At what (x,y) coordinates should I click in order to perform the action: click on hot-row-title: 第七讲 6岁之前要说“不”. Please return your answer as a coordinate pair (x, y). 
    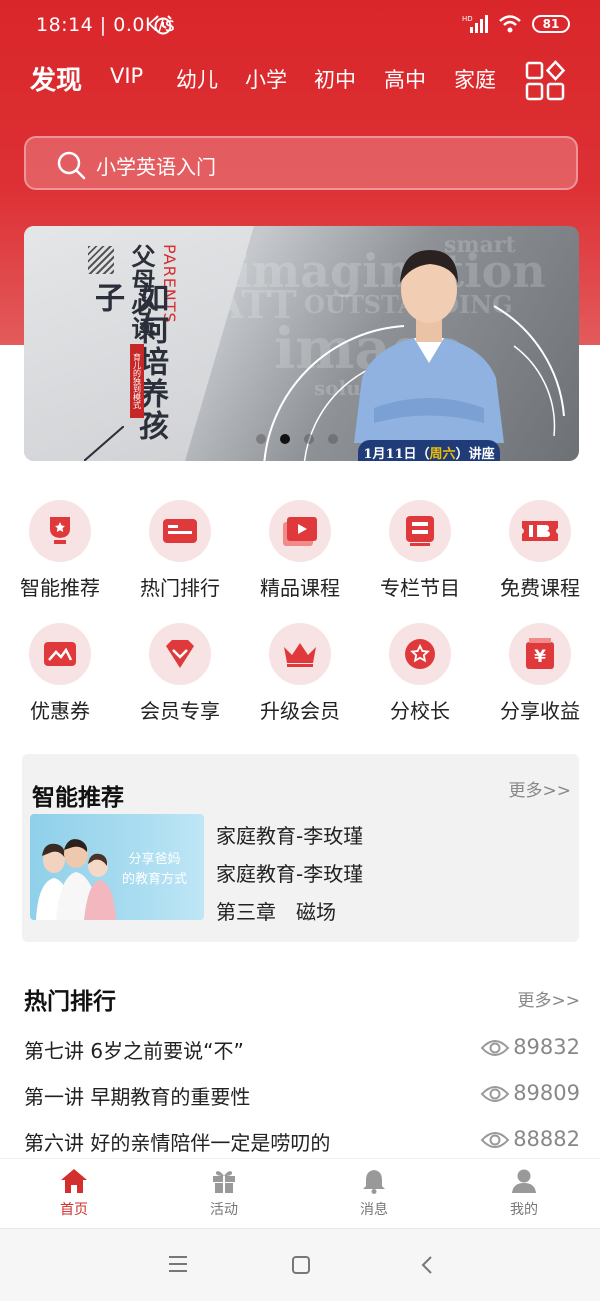
    Looking at the image, I should click on (134, 1051).